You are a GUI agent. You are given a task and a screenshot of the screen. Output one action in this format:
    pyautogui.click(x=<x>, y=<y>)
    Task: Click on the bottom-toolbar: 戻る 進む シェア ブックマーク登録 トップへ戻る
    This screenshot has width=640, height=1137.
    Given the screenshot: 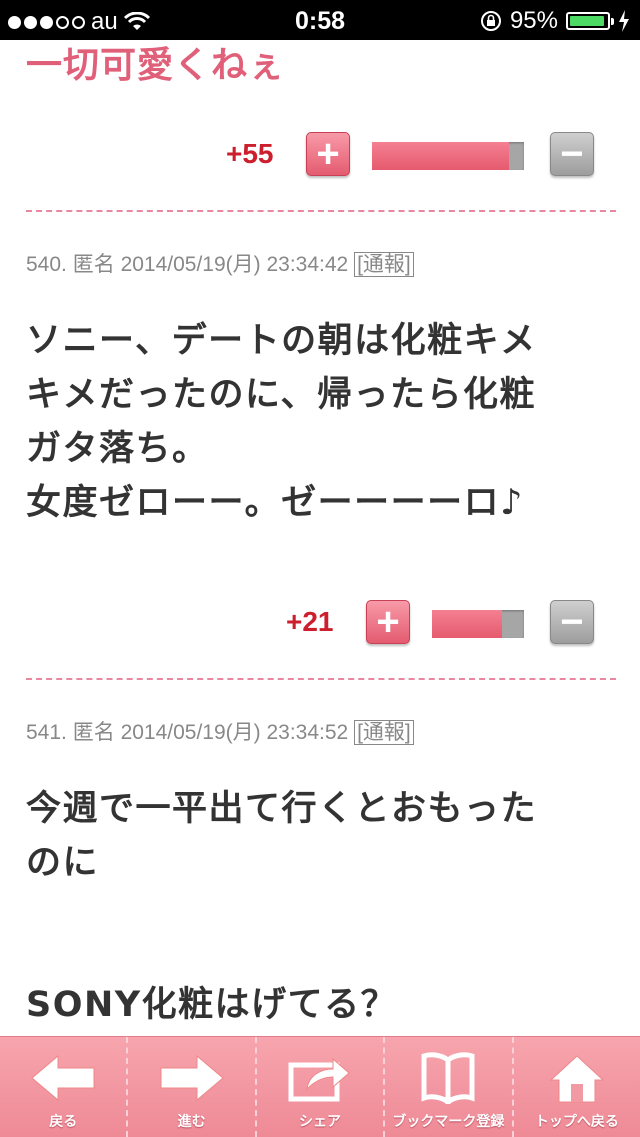 What is the action you would take?
    pyautogui.click(x=320, y=1086)
    